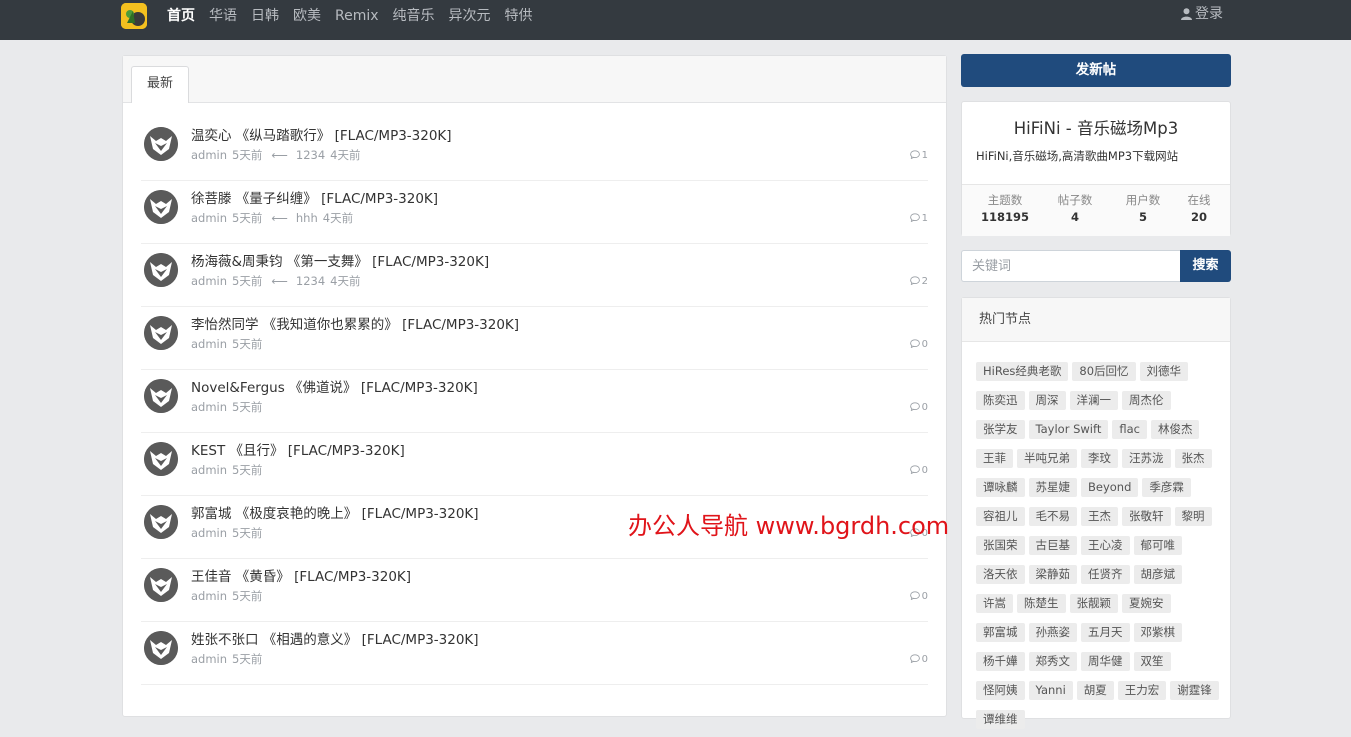 The height and width of the screenshot is (737, 1351). I want to click on thread-title: 姓张不张口 《相遇的意义》 [FLAC/MP3-320K], so click(335, 638).